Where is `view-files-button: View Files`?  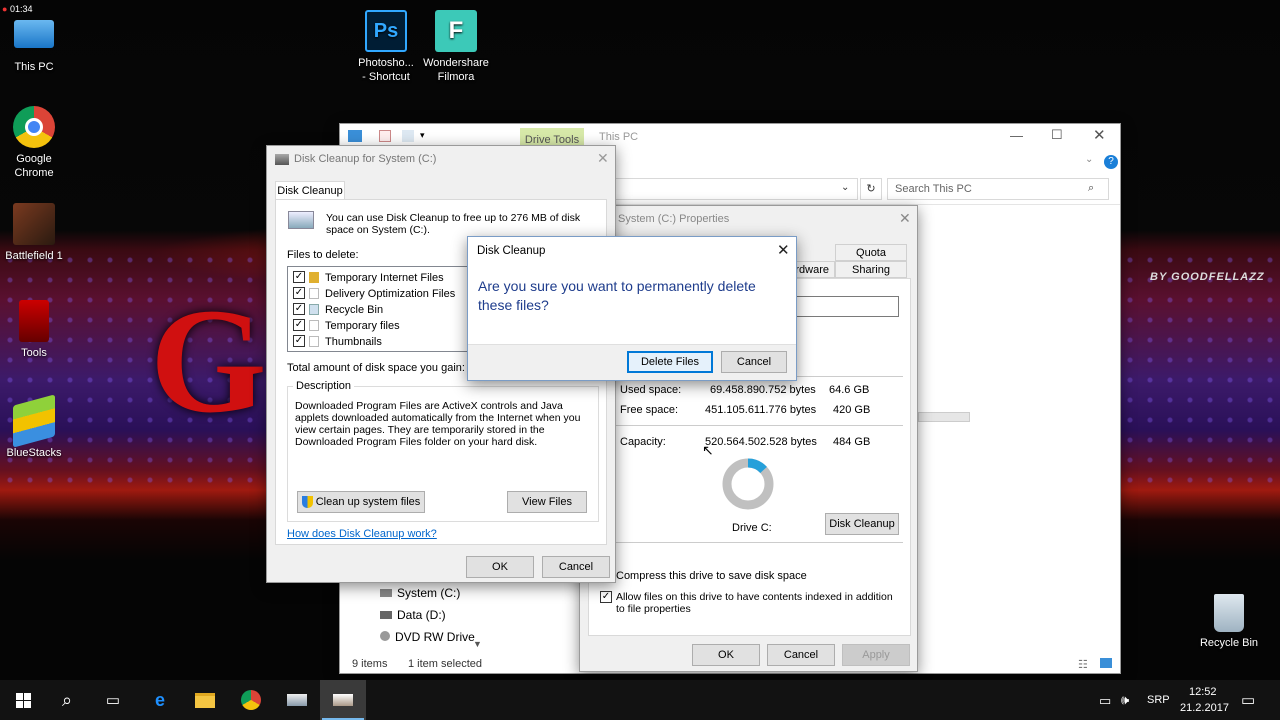 view-files-button: View Files is located at coordinates (547, 502).